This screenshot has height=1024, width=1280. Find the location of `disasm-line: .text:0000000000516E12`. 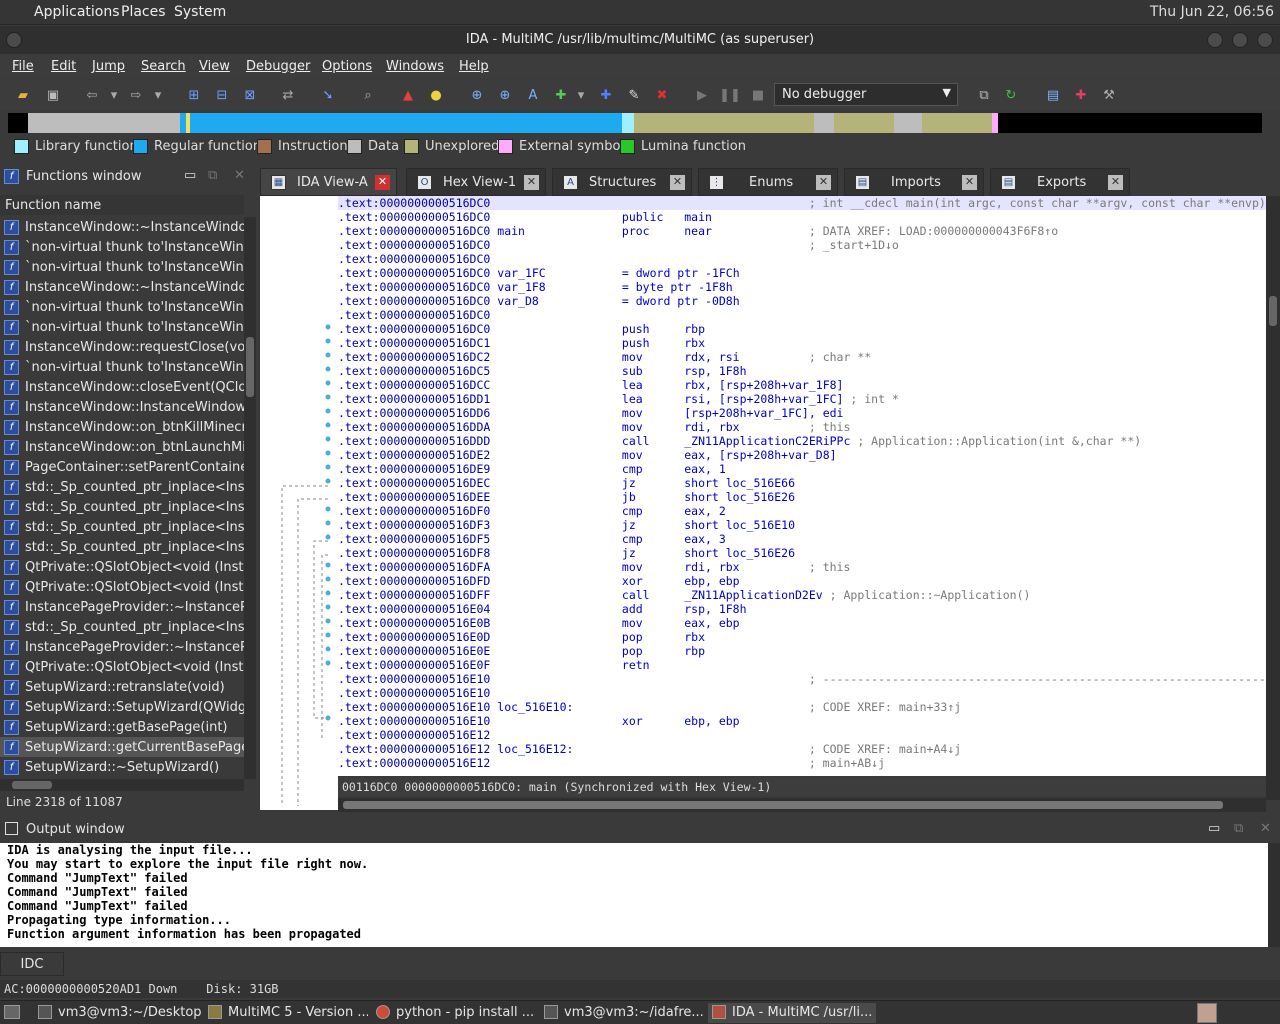

disasm-line: .text:0000000000516E12 is located at coordinates (802, 735).